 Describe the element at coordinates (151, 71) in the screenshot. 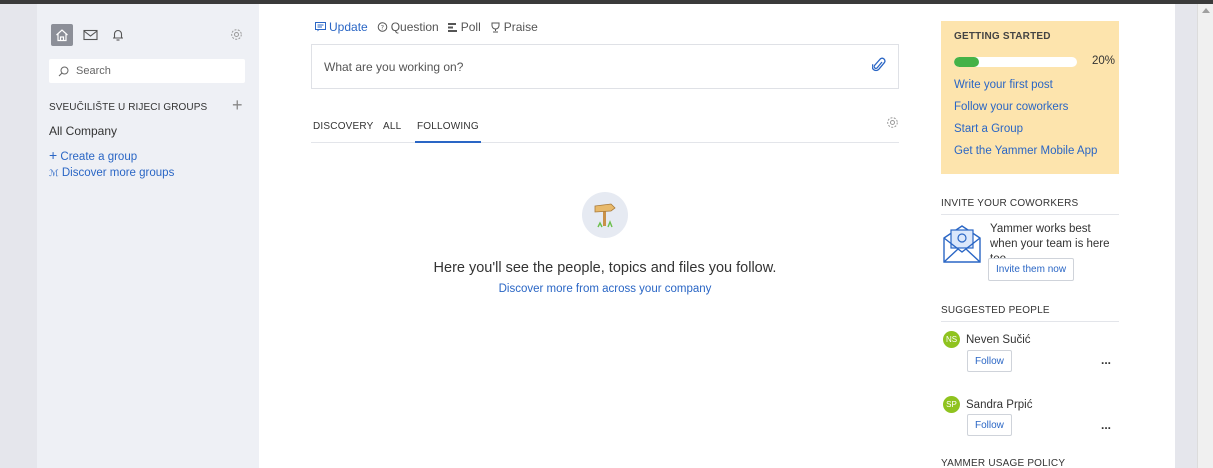

I see `search-input` at that location.